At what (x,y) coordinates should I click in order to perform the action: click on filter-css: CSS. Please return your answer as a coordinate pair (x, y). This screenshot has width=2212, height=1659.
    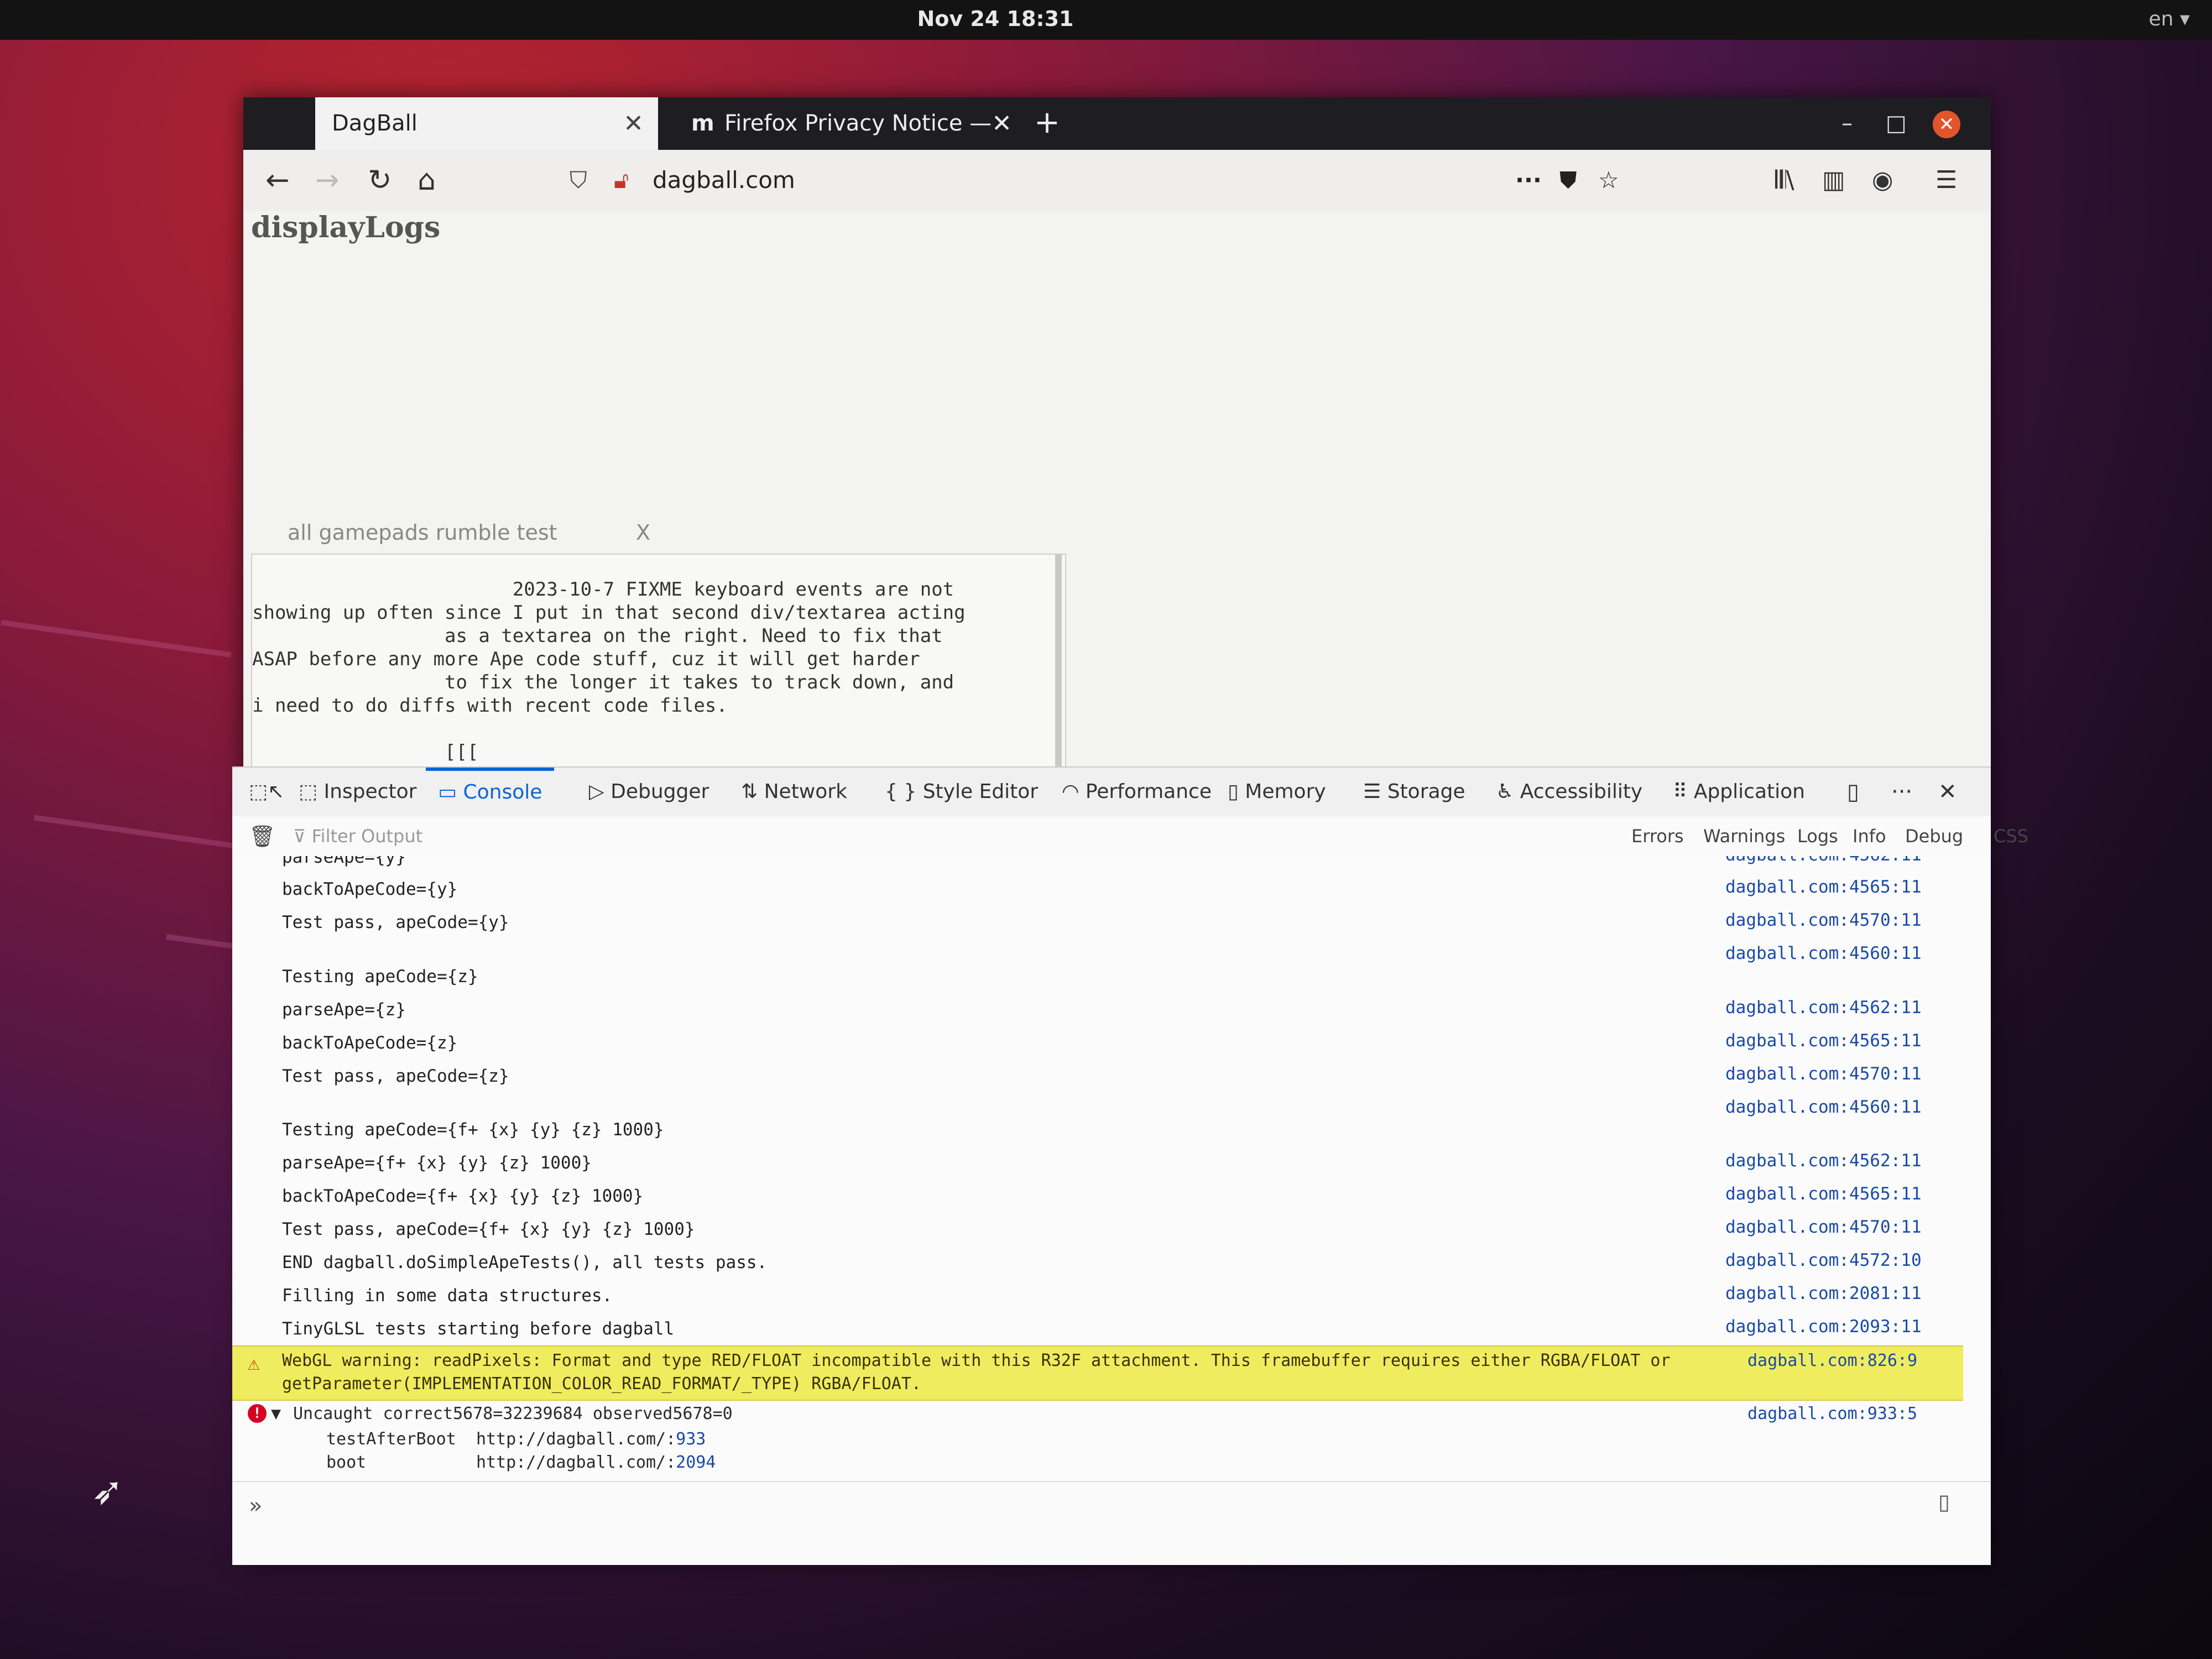
    Looking at the image, I should click on (2011, 836).